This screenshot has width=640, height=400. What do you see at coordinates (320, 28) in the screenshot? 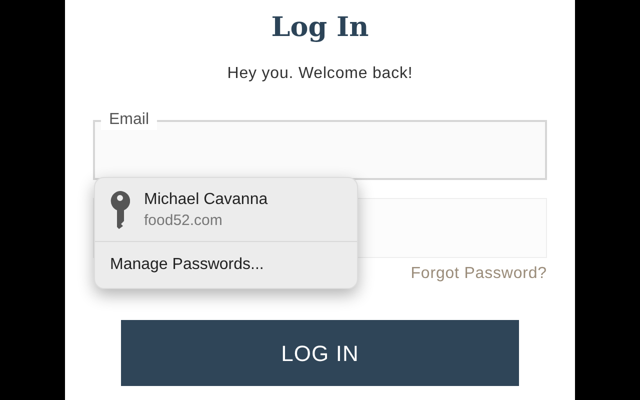
I see `page-title: Log In` at bounding box center [320, 28].